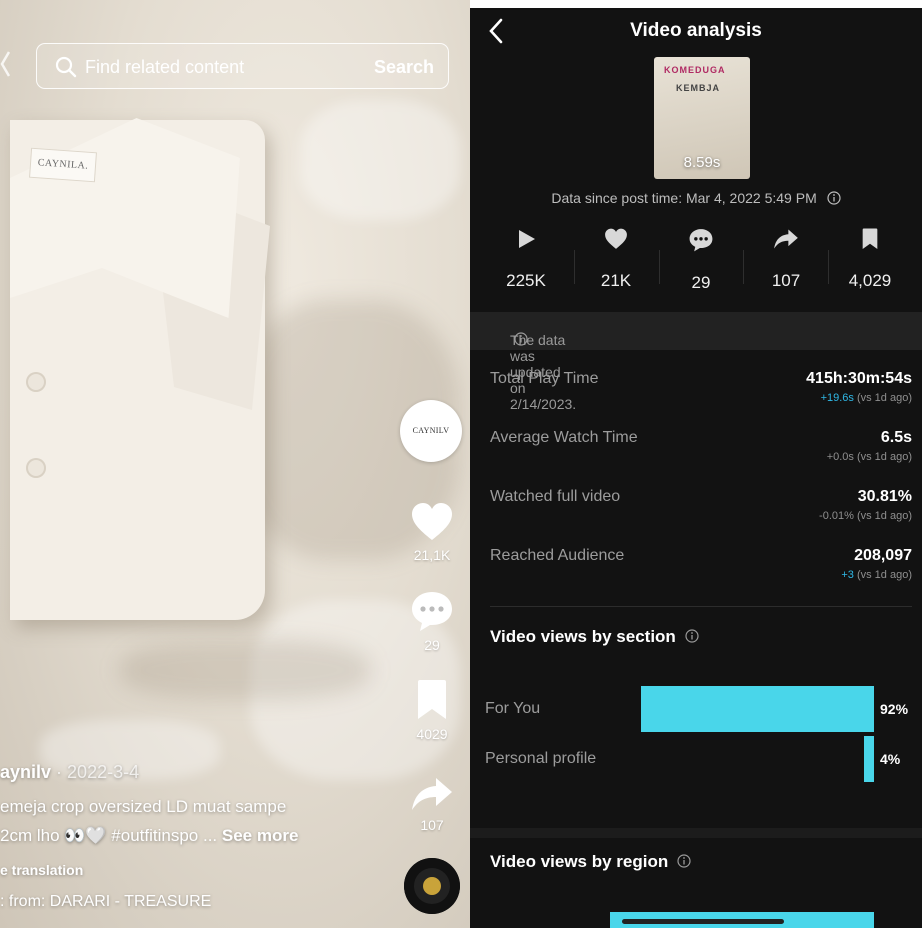 This screenshot has height=928, width=922. What do you see at coordinates (25, 772) in the screenshot?
I see `author-name: aynilv` at bounding box center [25, 772].